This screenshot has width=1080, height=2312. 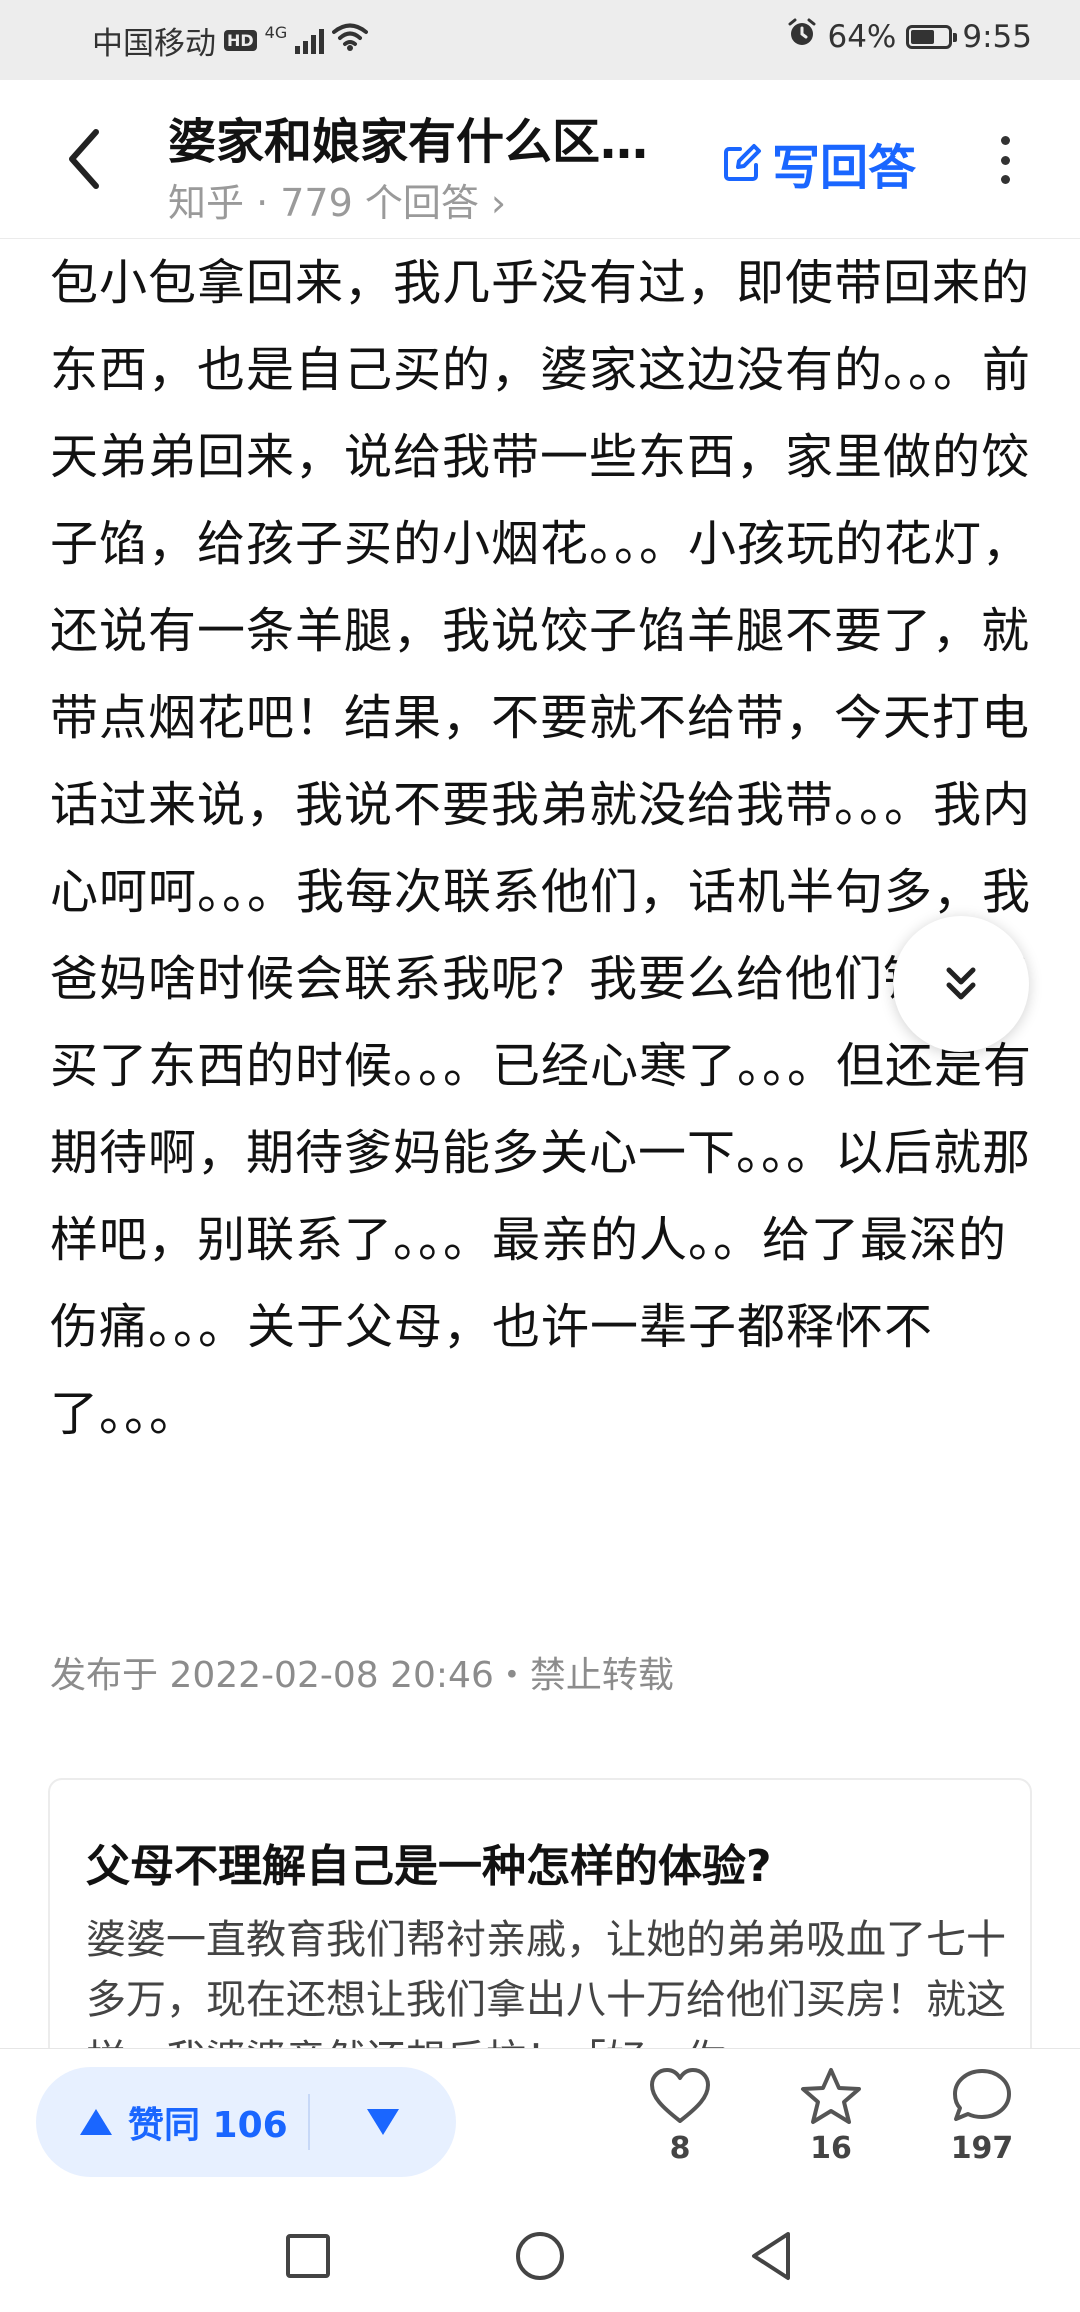 What do you see at coordinates (350, 41) in the screenshot?
I see `wifi-icon` at bounding box center [350, 41].